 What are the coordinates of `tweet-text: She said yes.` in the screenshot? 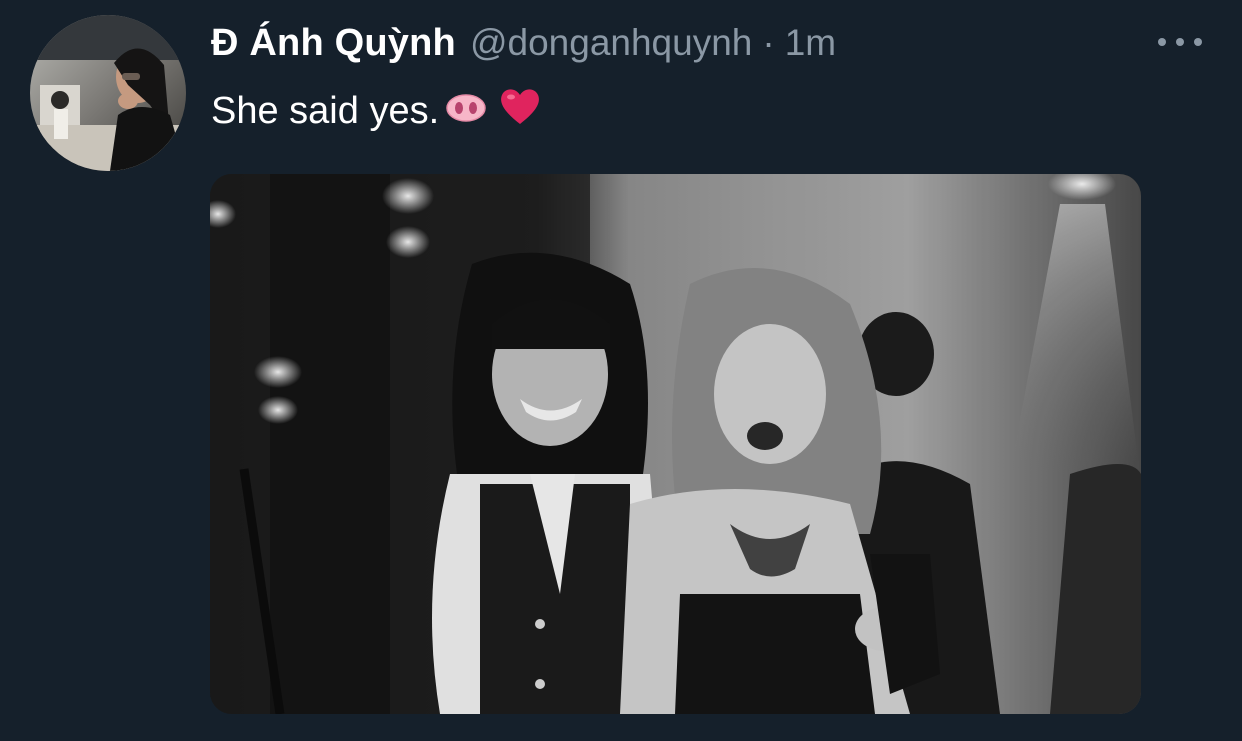 It's located at (376, 111).